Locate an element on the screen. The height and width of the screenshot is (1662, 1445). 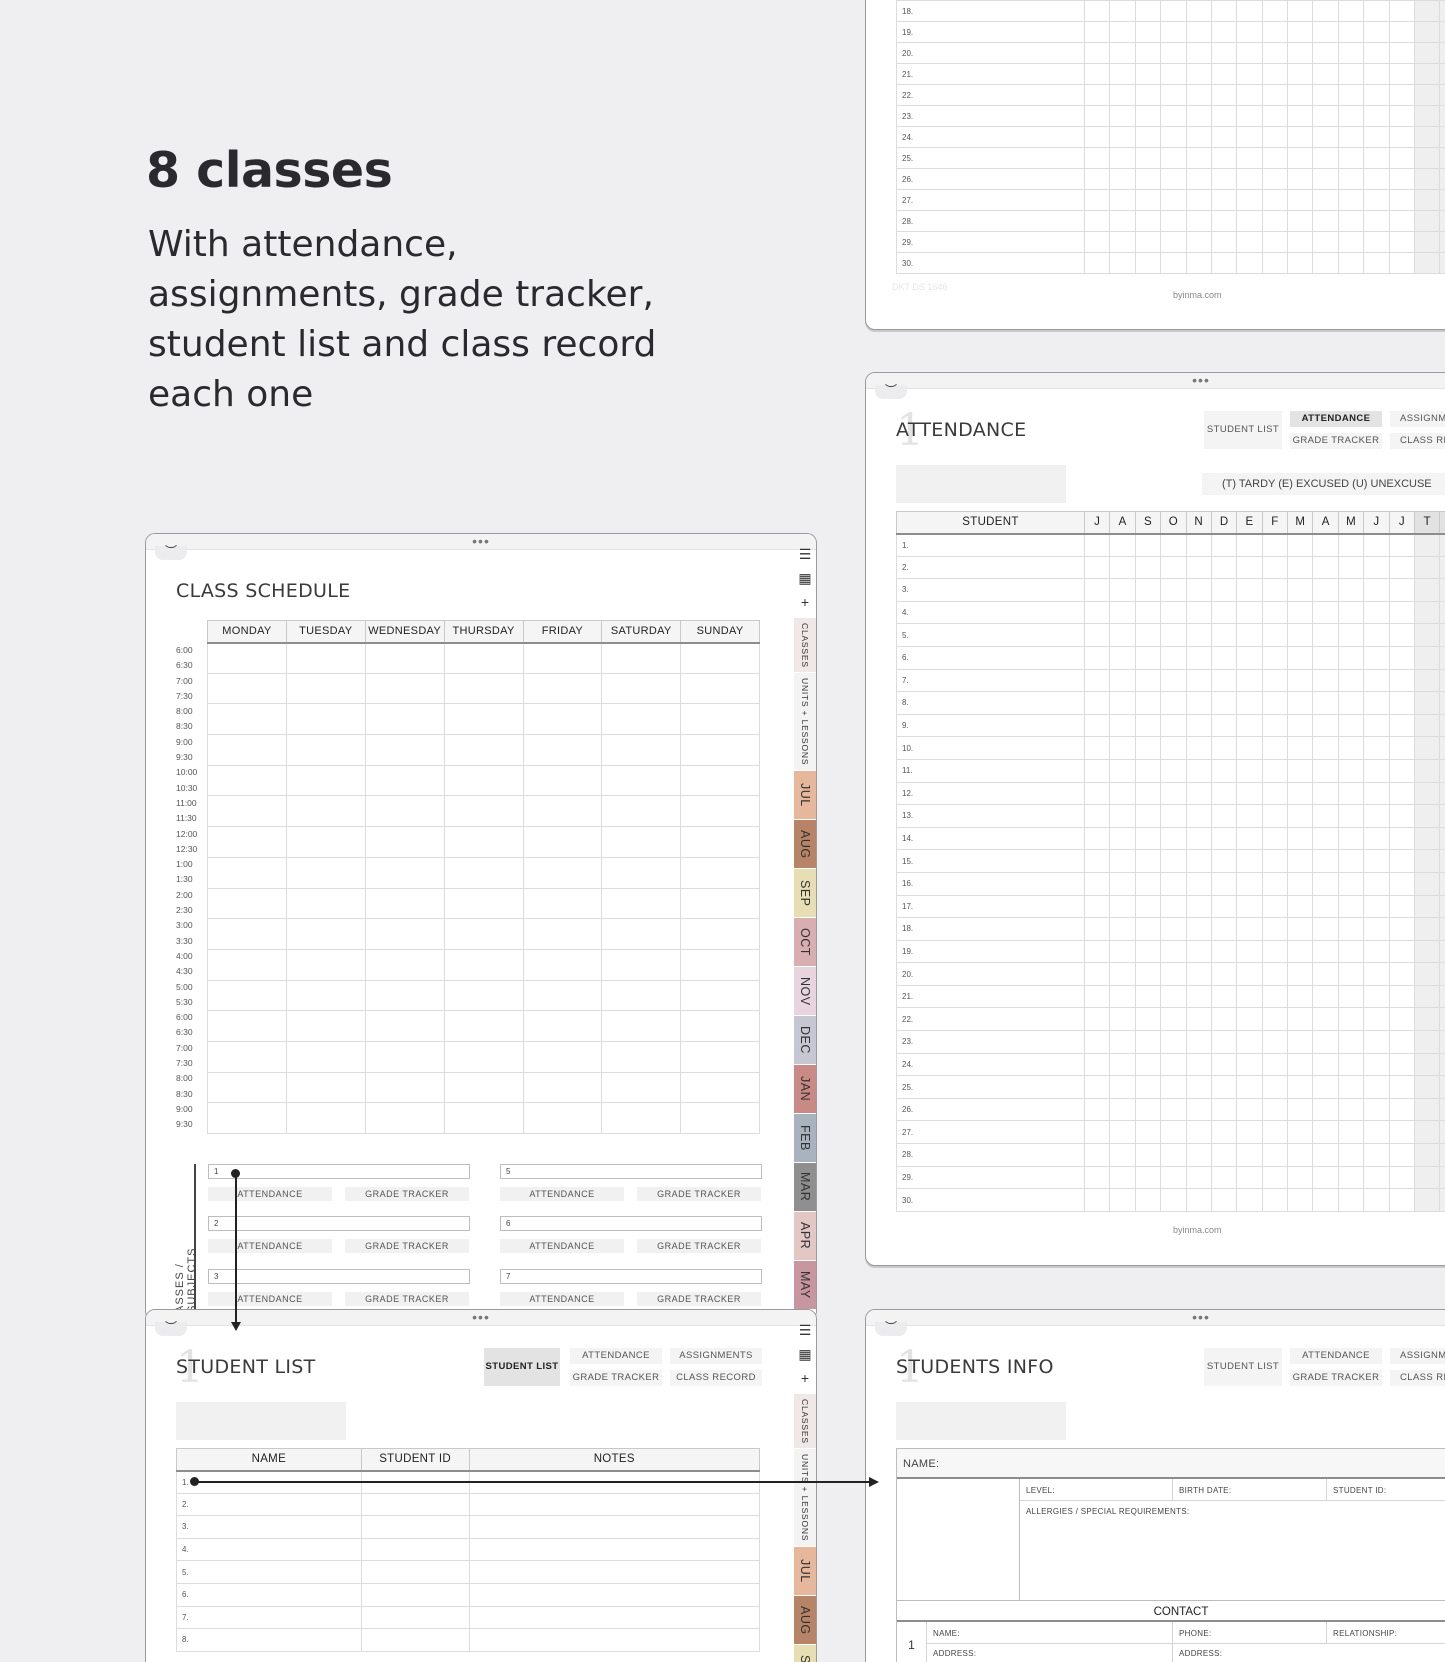
student-cell: 27. is located at coordinates (990, 1132).